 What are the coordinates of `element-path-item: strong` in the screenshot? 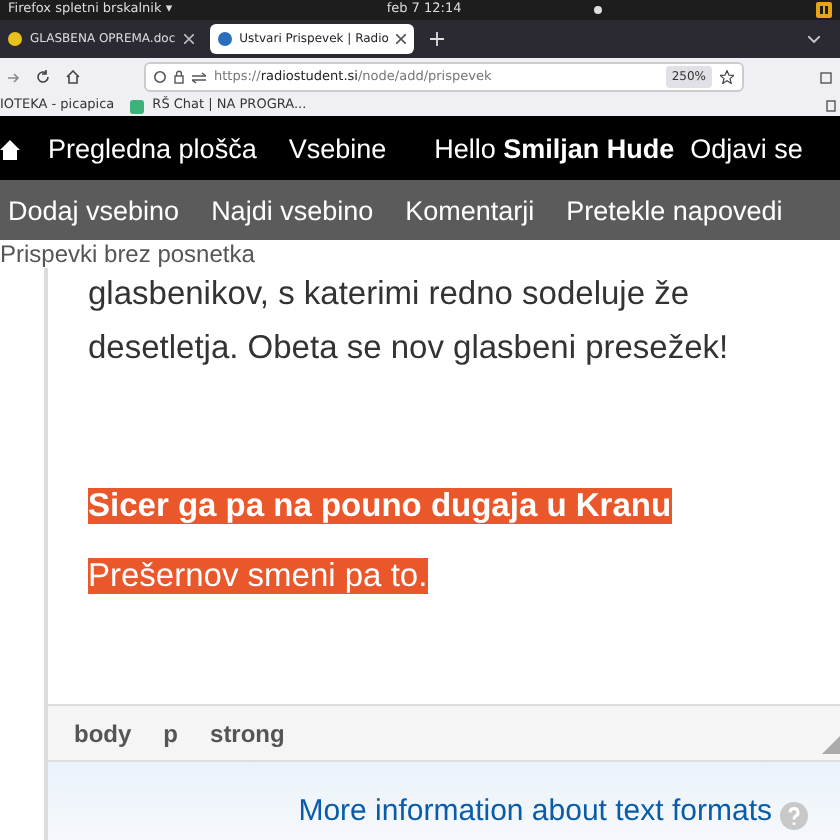 It's located at (247, 733).